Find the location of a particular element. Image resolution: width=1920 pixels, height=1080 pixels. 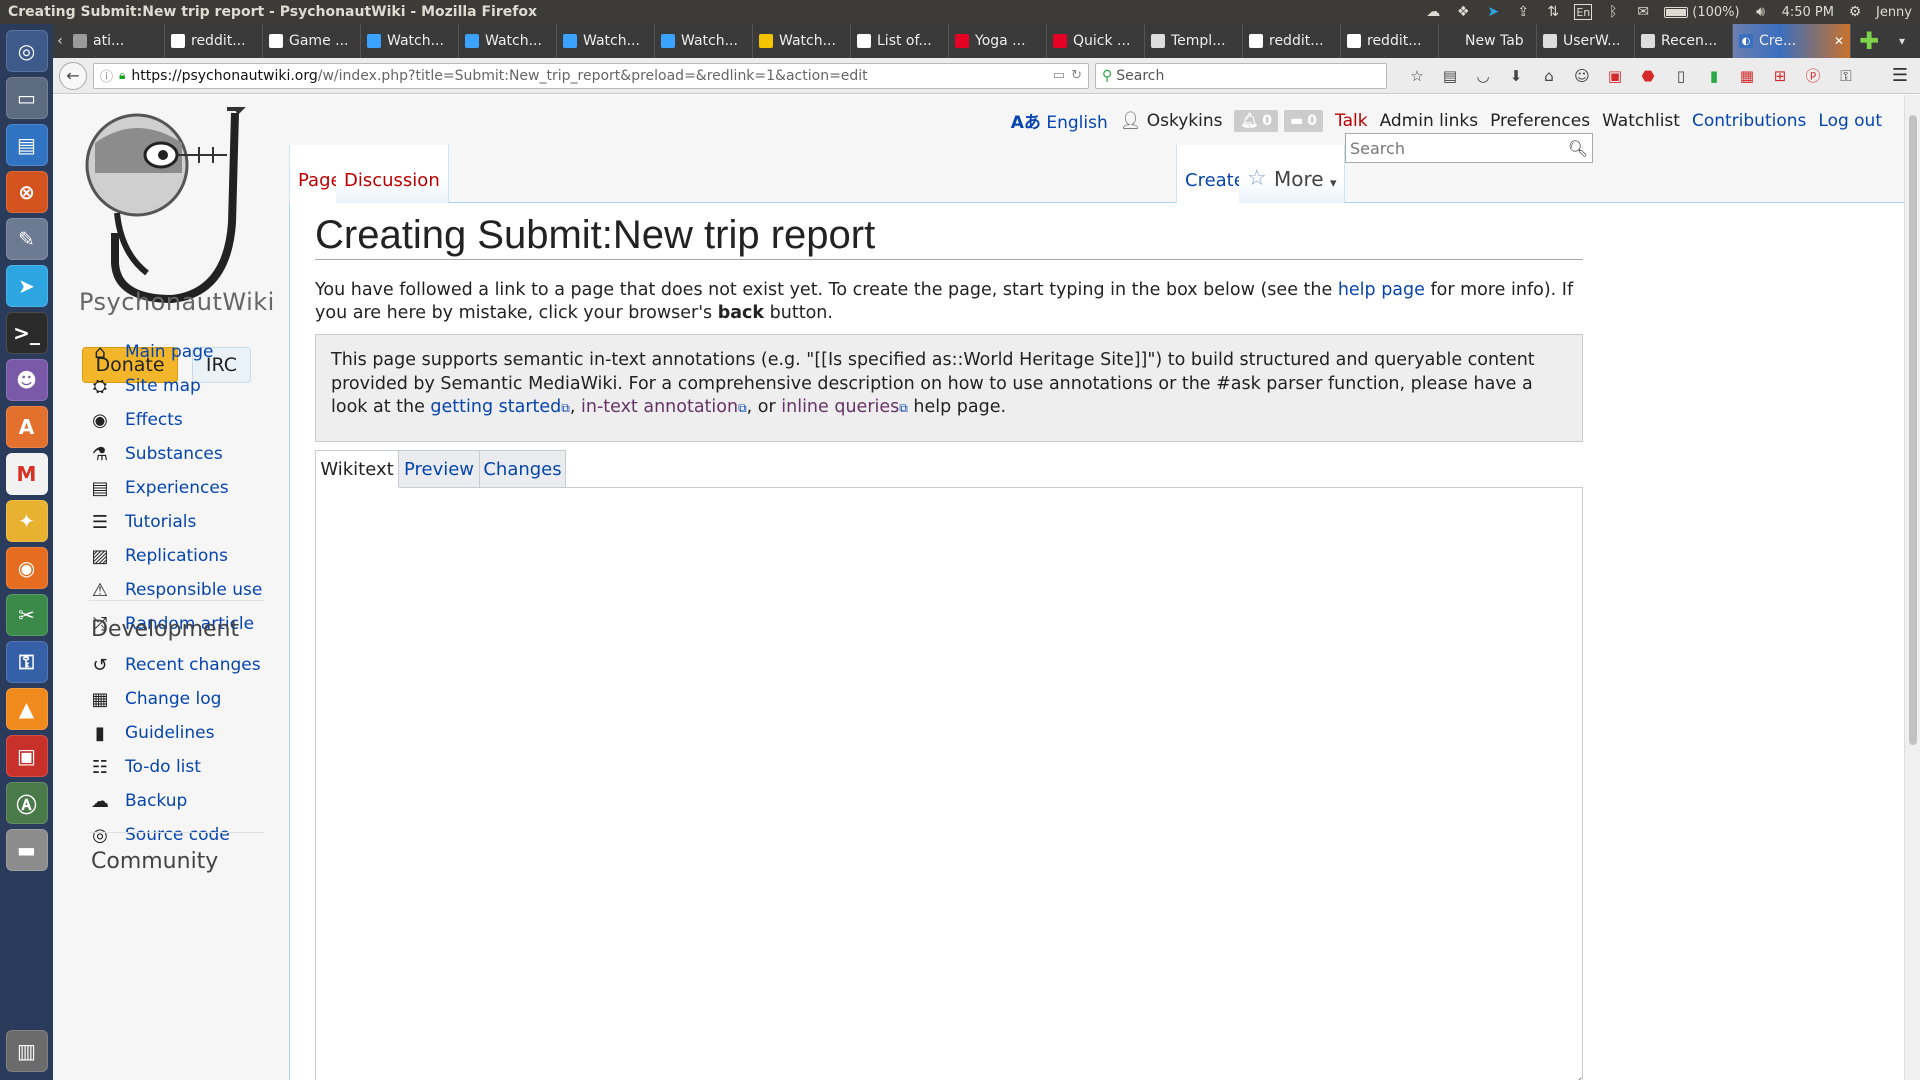

keyring-icon: ✦ is located at coordinates (26, 521).